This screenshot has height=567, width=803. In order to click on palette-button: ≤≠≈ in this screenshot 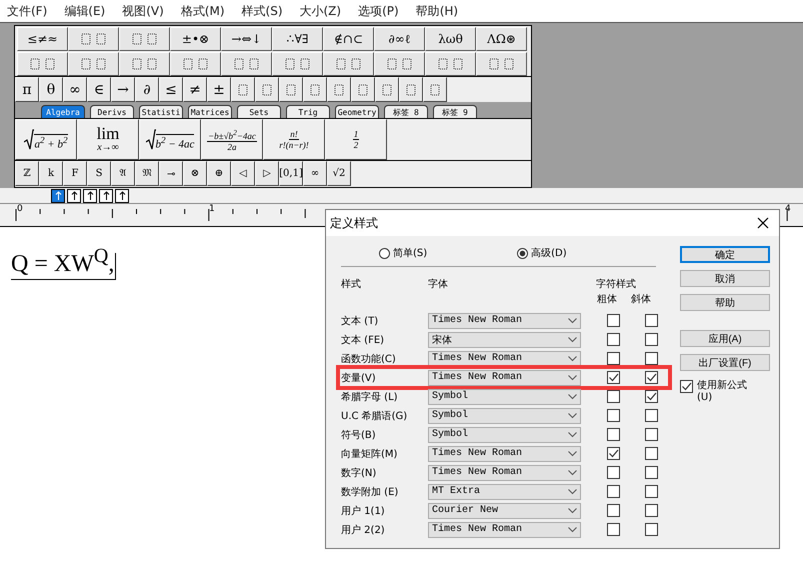, I will do `click(42, 39)`.